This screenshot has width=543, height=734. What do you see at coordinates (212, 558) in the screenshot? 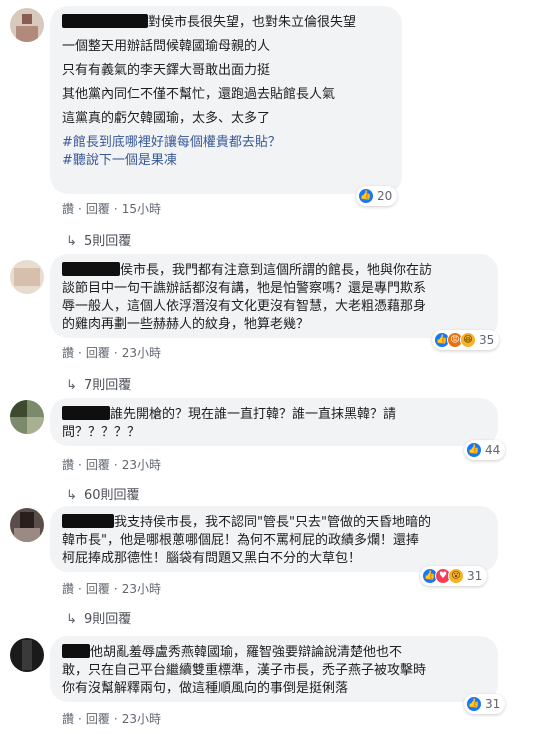
I see `comment-text-line: 柯屁捧成那德性！腦袋有問題又黑白不分的大草包！` at bounding box center [212, 558].